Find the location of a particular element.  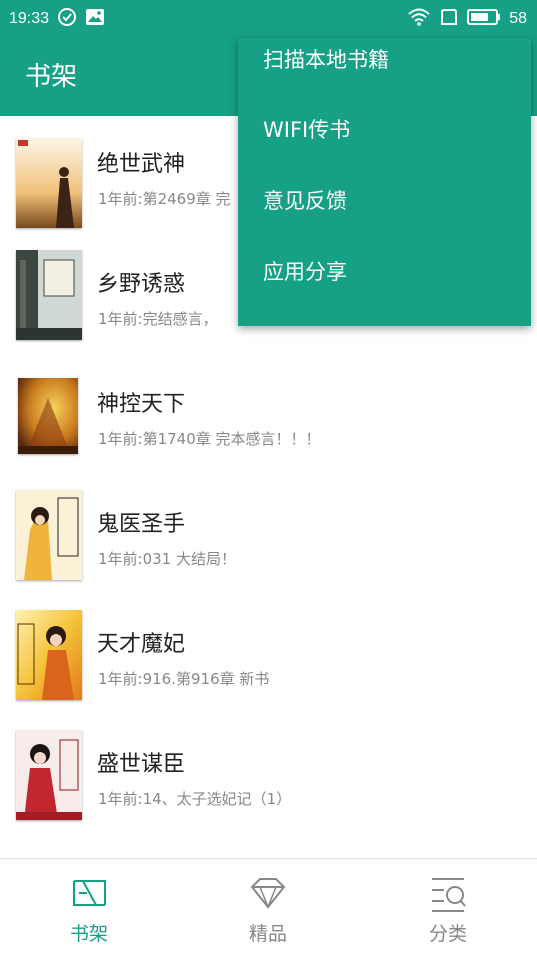

book-latest-chapter: 1年前:031 大结局！ is located at coordinates (167, 559).